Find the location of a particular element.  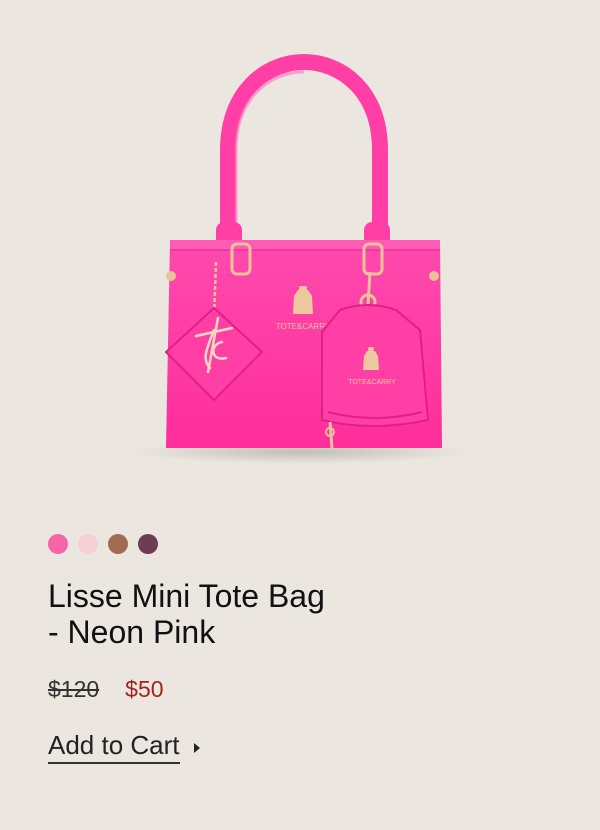

sale-price: $50 is located at coordinates (144, 689).